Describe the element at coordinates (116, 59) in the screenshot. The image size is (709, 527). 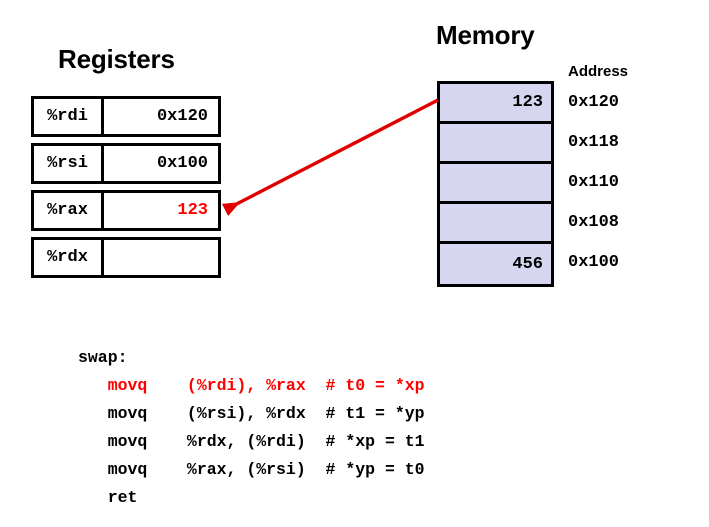
I see `registers-title: Registers` at that location.